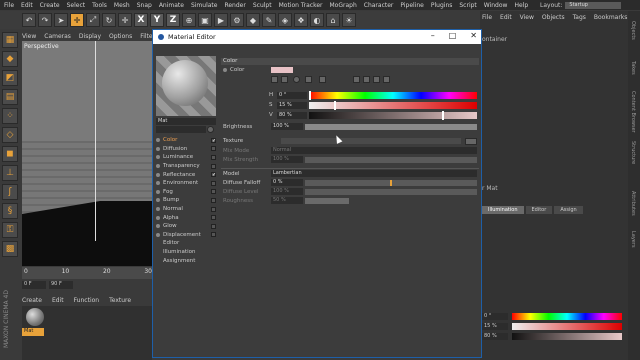 This screenshot has height=360, width=640. What do you see at coordinates (45, 20) in the screenshot?
I see `redo-icon: ↷` at bounding box center [45, 20].